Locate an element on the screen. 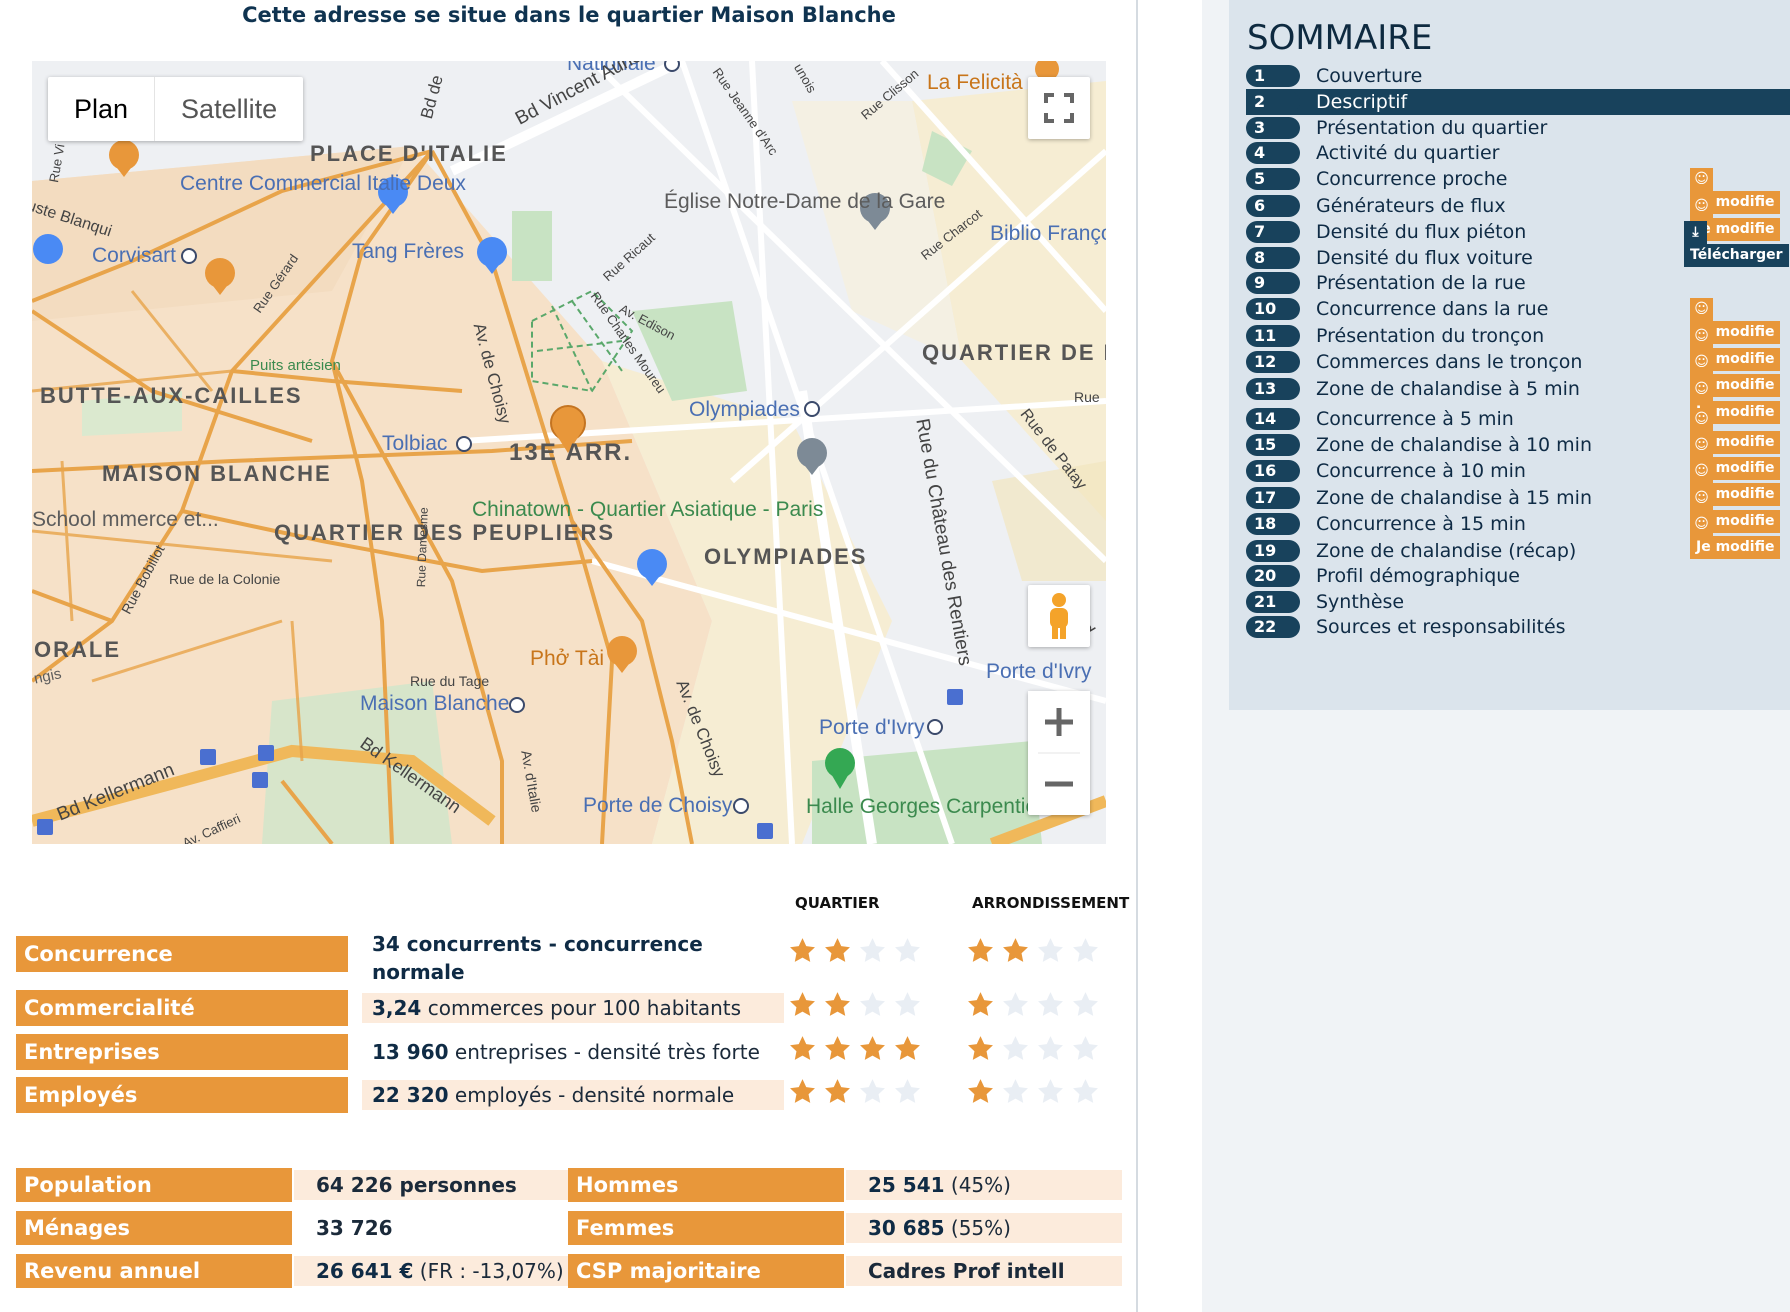 This screenshot has width=1790, height=1312. indicator-label: Employés is located at coordinates (182, 1095).